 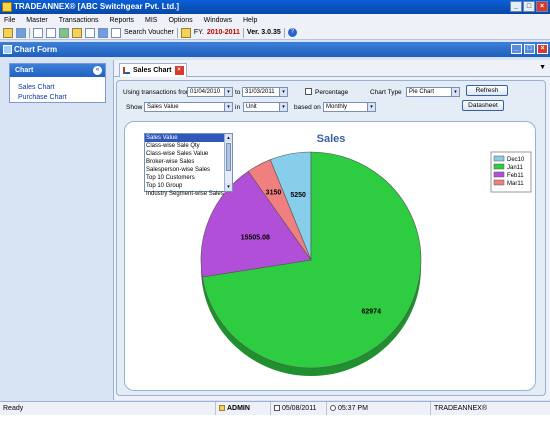 What do you see at coordinates (185, 154) in the screenshot?
I see `dropdown-option-class-wise-sales-value: Class-wise Sales Value` at bounding box center [185, 154].